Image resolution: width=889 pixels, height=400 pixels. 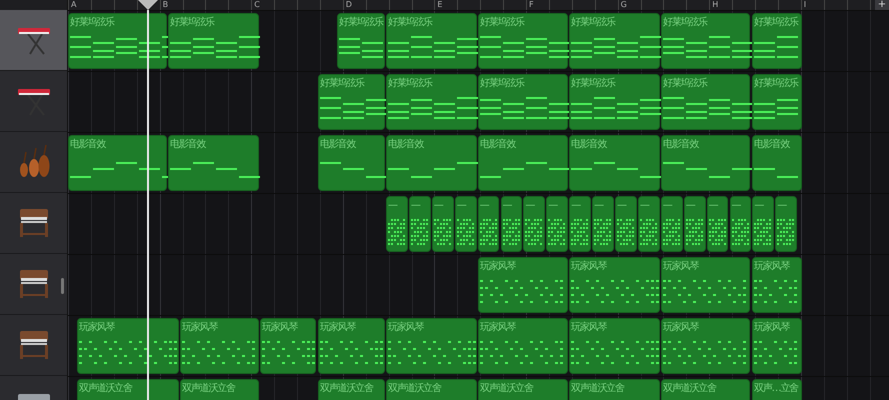 I want to click on section-marker: H, so click(x=715, y=5).